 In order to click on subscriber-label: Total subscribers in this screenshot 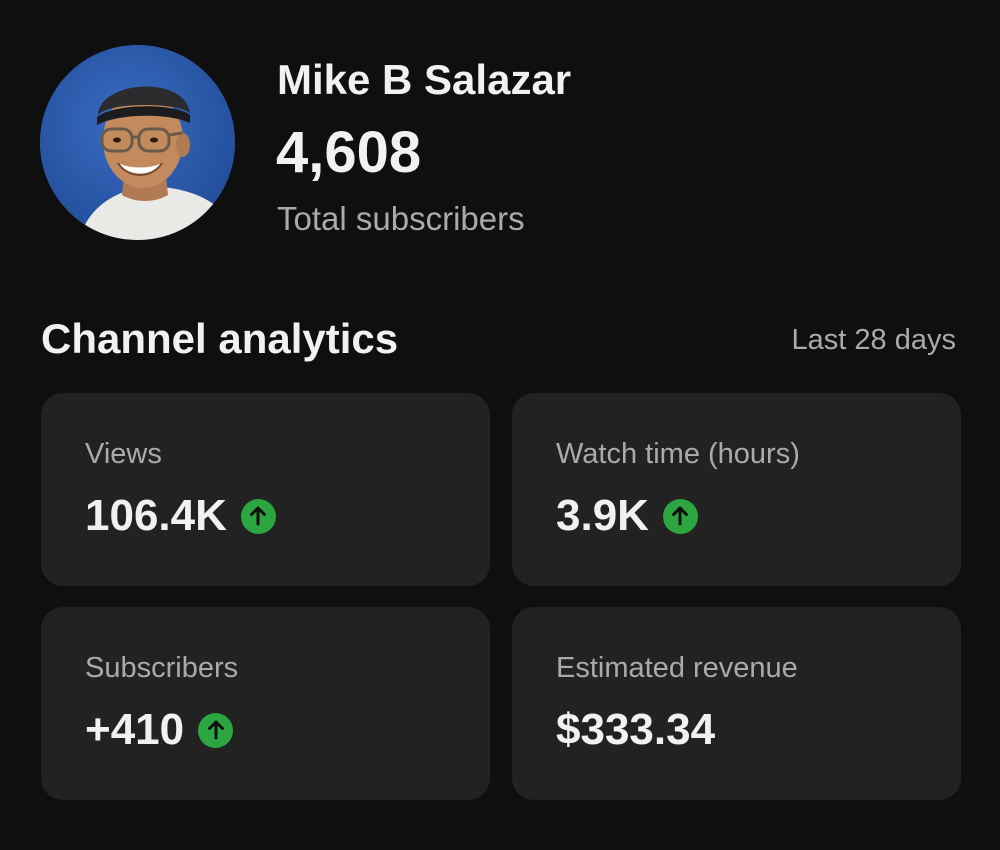, I will do `click(401, 218)`.